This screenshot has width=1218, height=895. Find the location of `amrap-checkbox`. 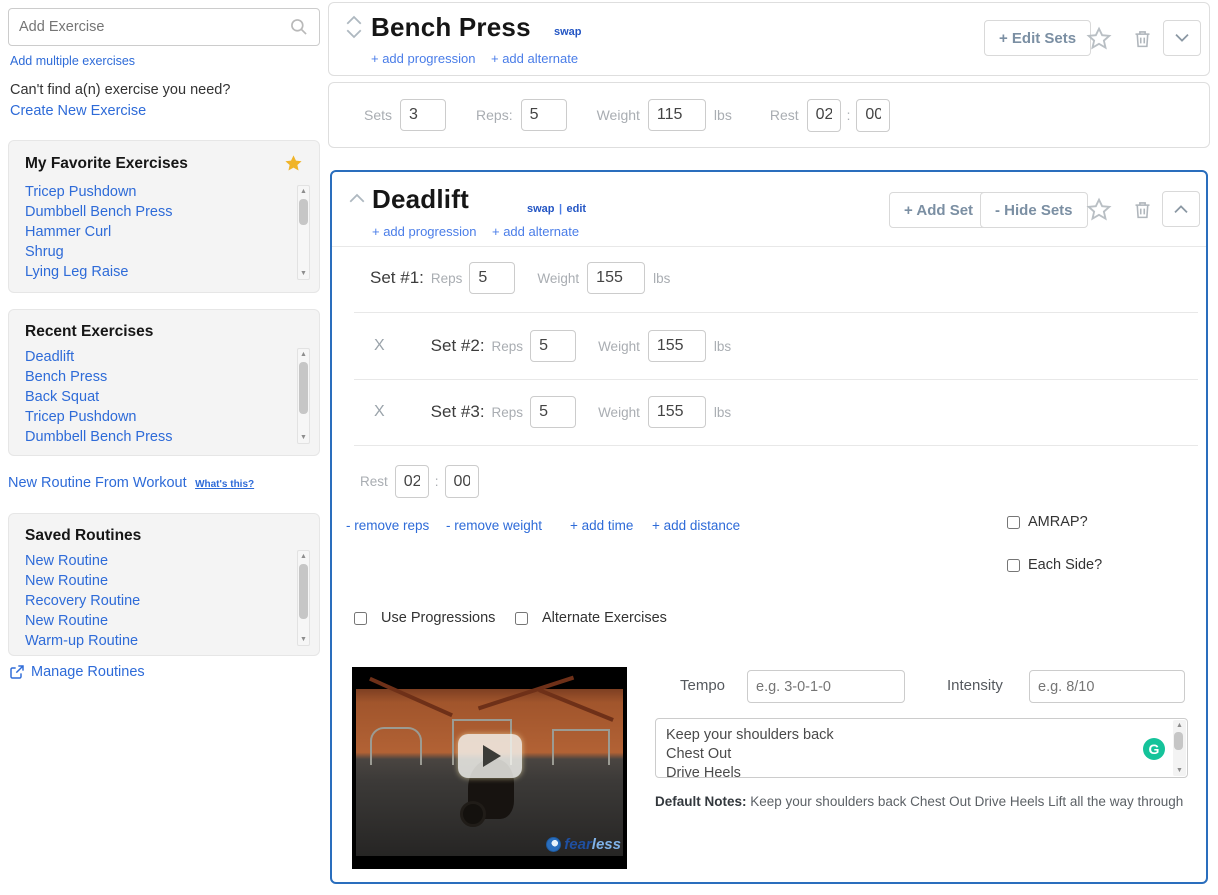

amrap-checkbox is located at coordinates (1013, 522).